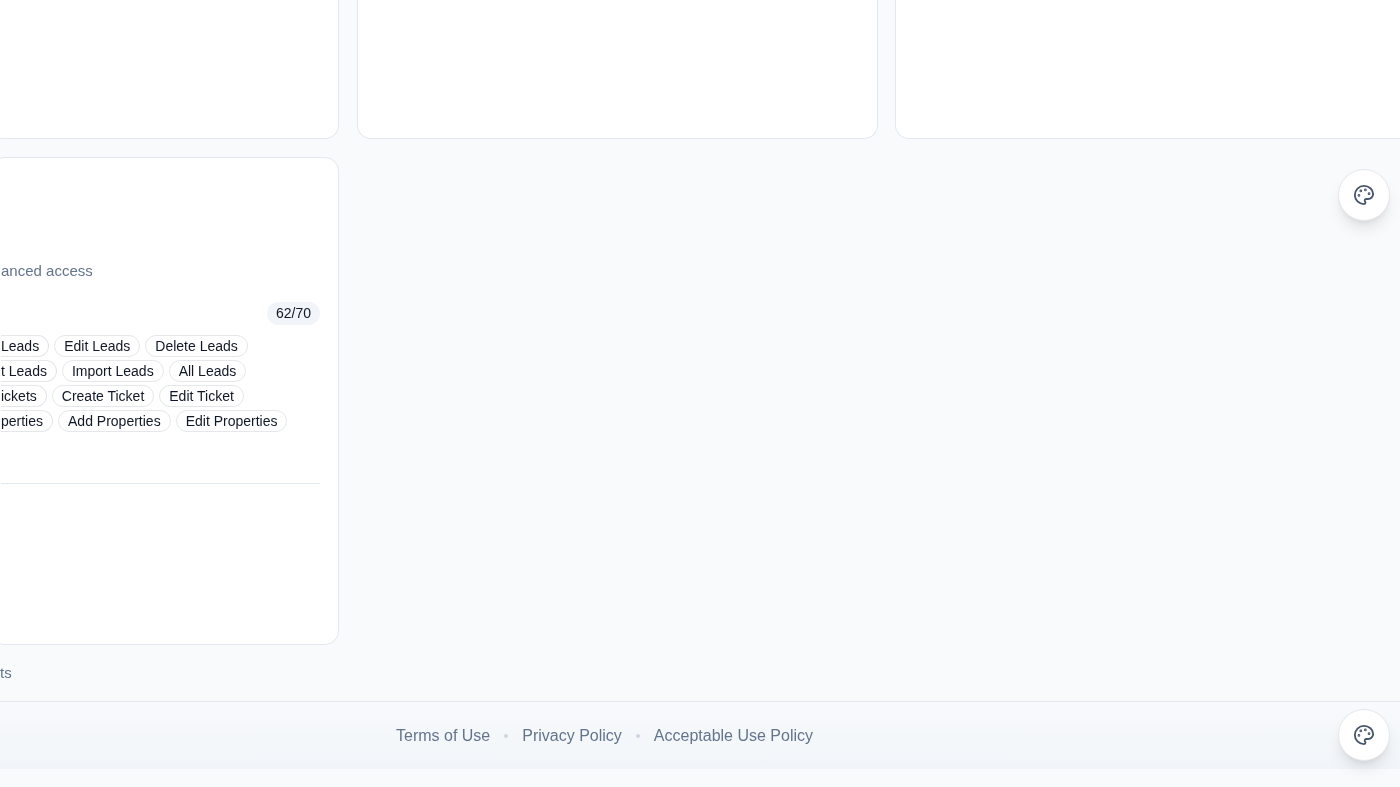 Image resolution: width=1400 pixels, height=787 pixels. What do you see at coordinates (201, 396) in the screenshot?
I see `permission-chip: Edit Ticket` at bounding box center [201, 396].